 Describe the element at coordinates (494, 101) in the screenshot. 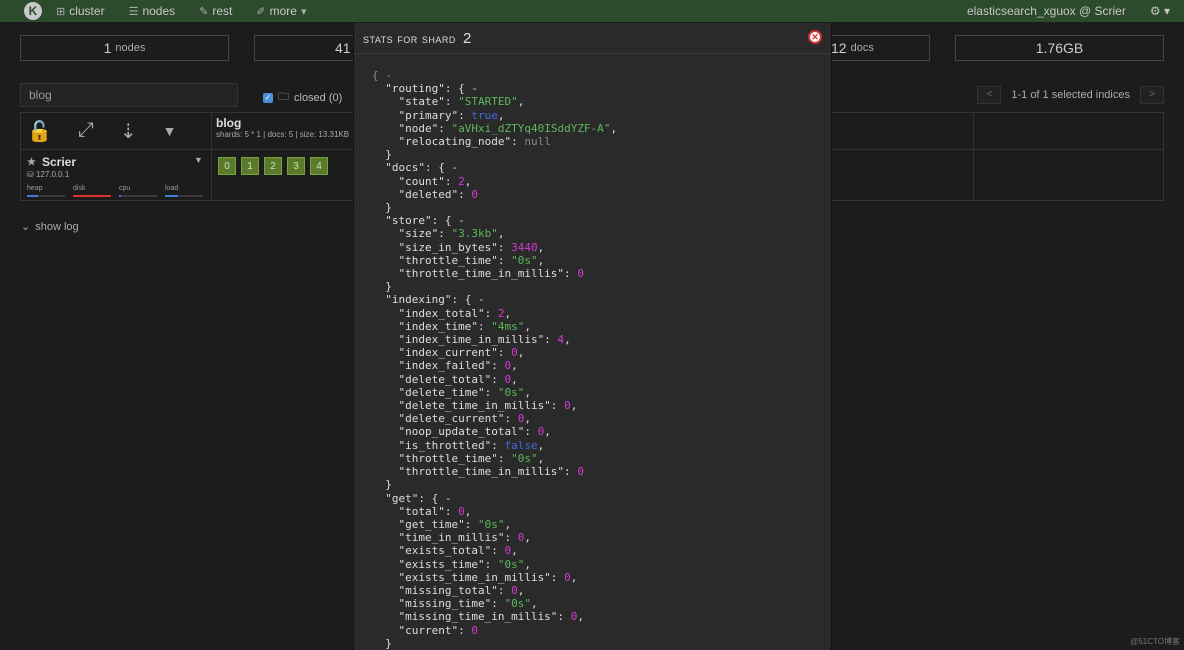

I see `json-line: "state": "STARTED",` at that location.